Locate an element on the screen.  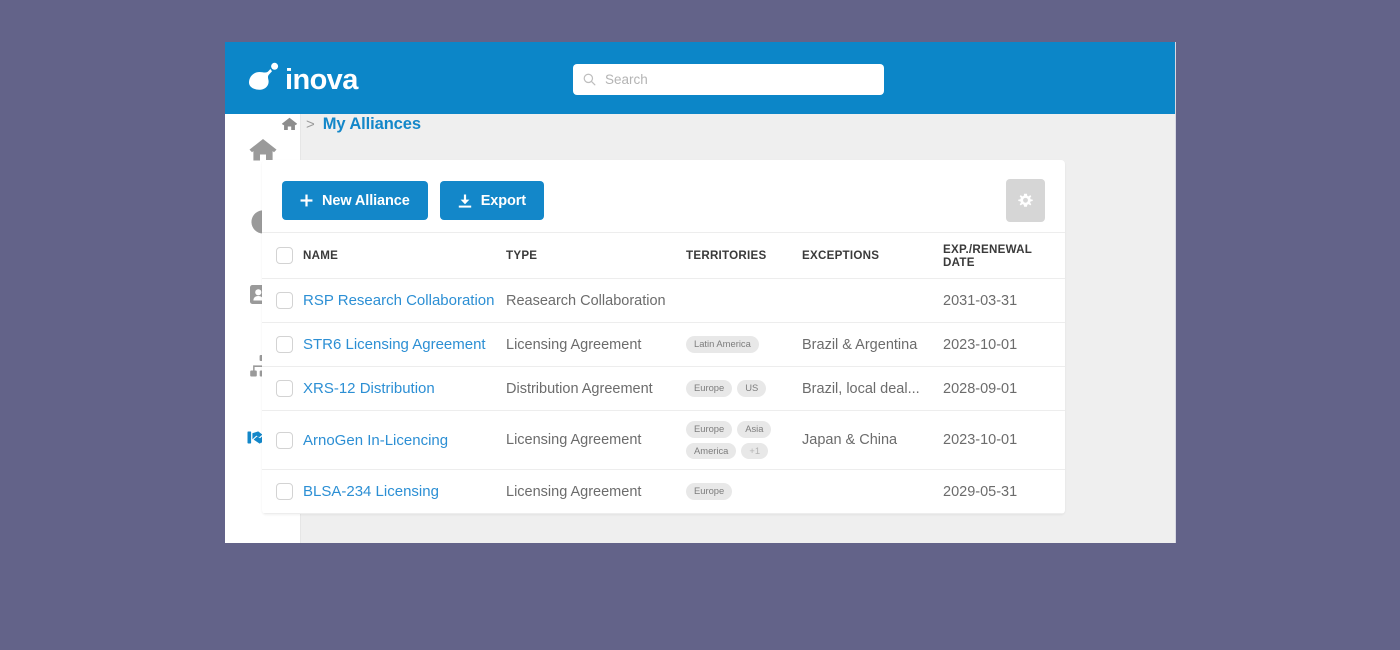
inova-droplet-logo-icon is located at coordinates (264, 76).